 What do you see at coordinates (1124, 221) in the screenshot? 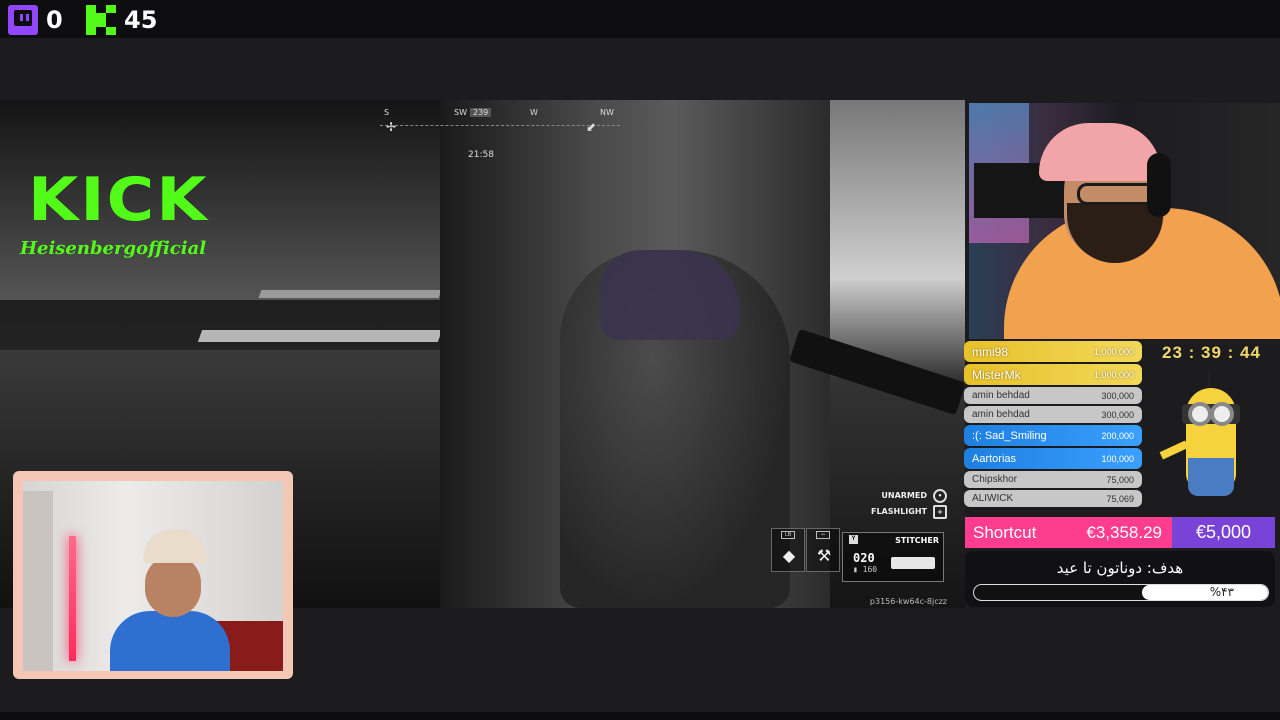
I see `webcam-streamer` at bounding box center [1124, 221].